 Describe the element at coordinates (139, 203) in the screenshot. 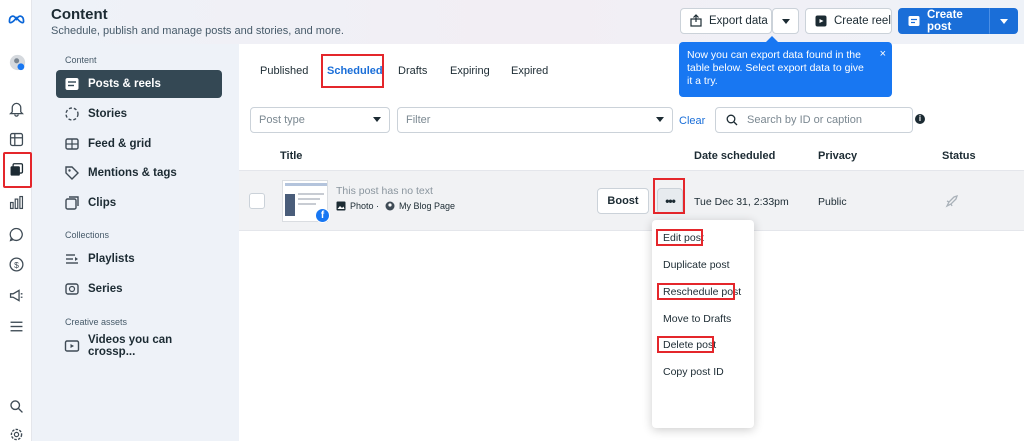

I see `sidebar-item-clips: Clips` at that location.